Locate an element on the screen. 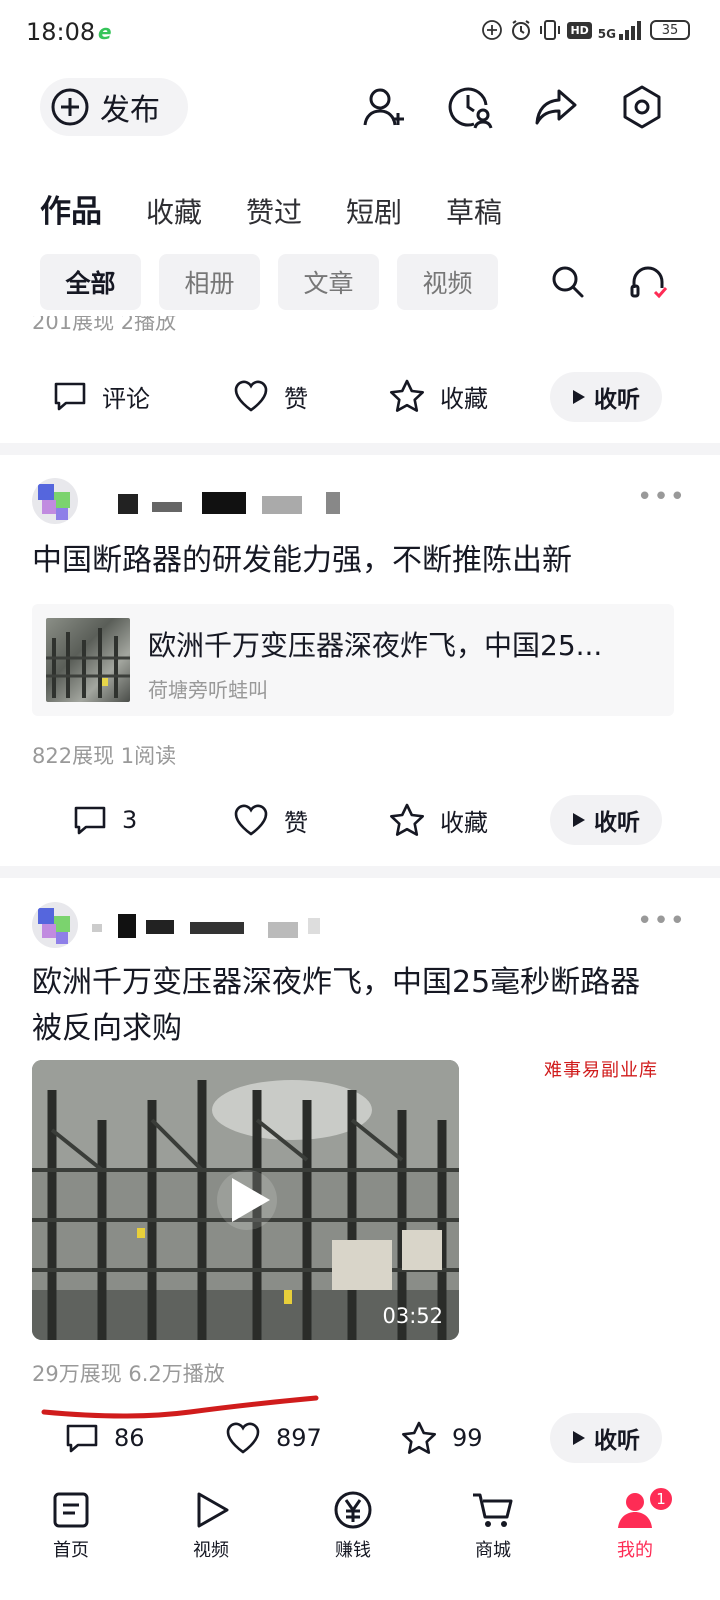  status-icons: HD 5G 35 is located at coordinates (585, 30).